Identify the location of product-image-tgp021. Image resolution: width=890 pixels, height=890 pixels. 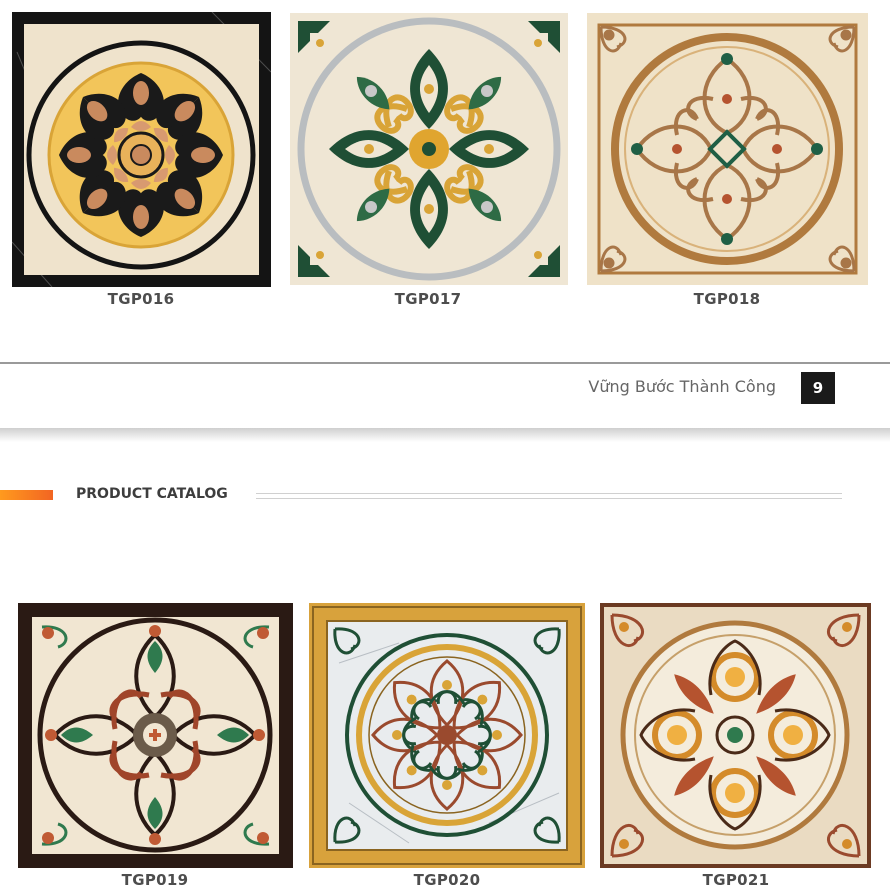
(735, 735).